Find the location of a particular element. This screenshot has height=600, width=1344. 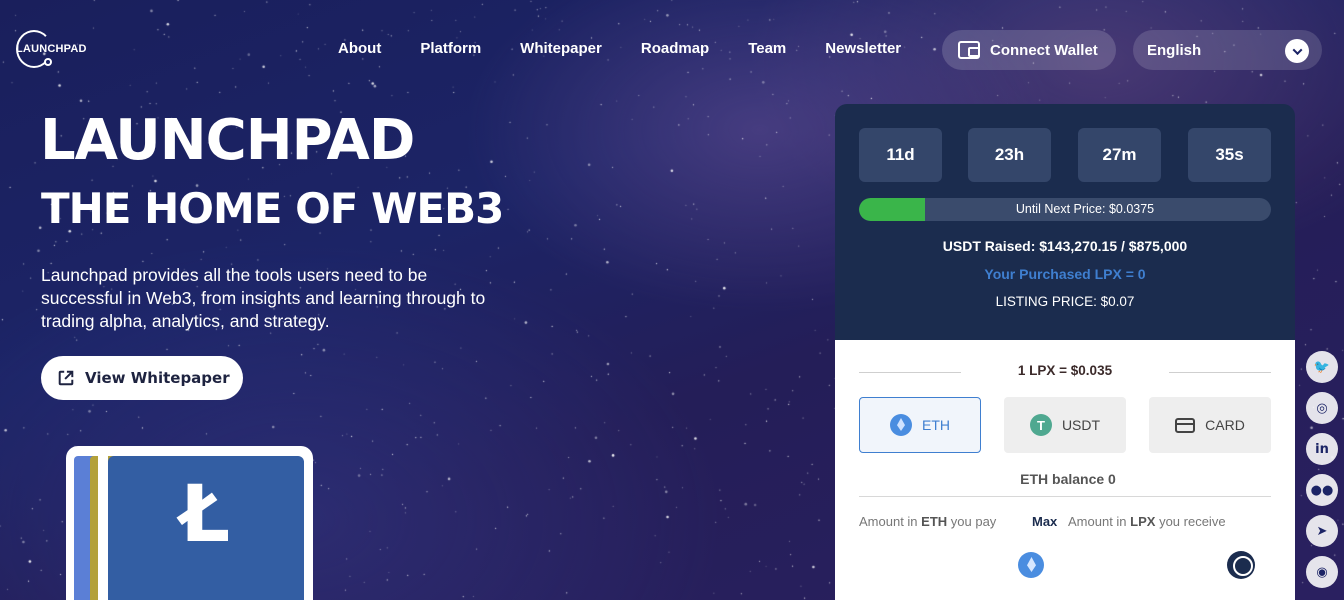

hero-subtitle: THE HOME OF WEB3 is located at coordinates (272, 208).